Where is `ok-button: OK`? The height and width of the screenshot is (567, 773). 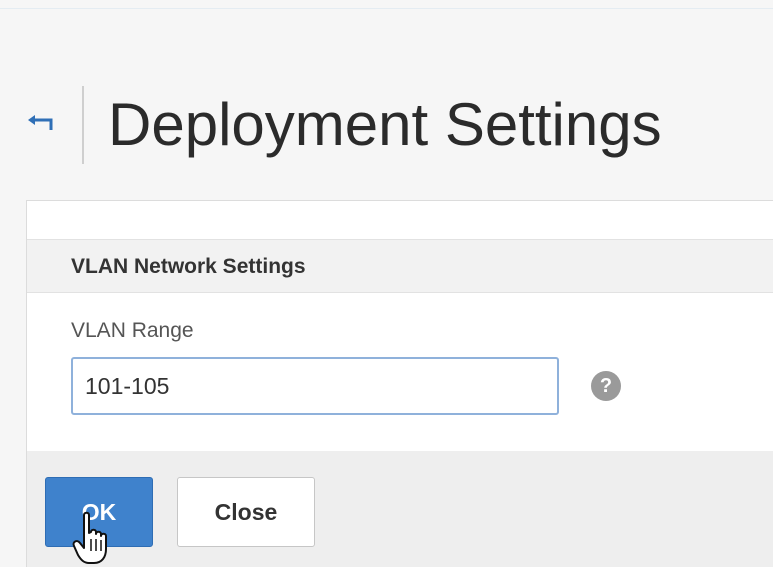
ok-button: OK is located at coordinates (99, 512).